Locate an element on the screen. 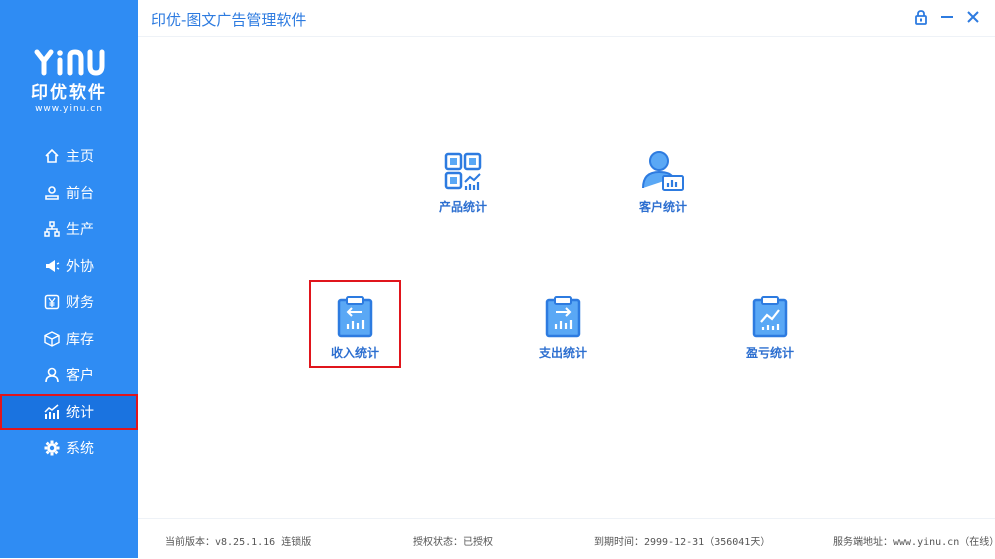 Image resolution: width=995 pixels, height=559 pixels. logo-url: www.yinu.cn is located at coordinates (69, 109).